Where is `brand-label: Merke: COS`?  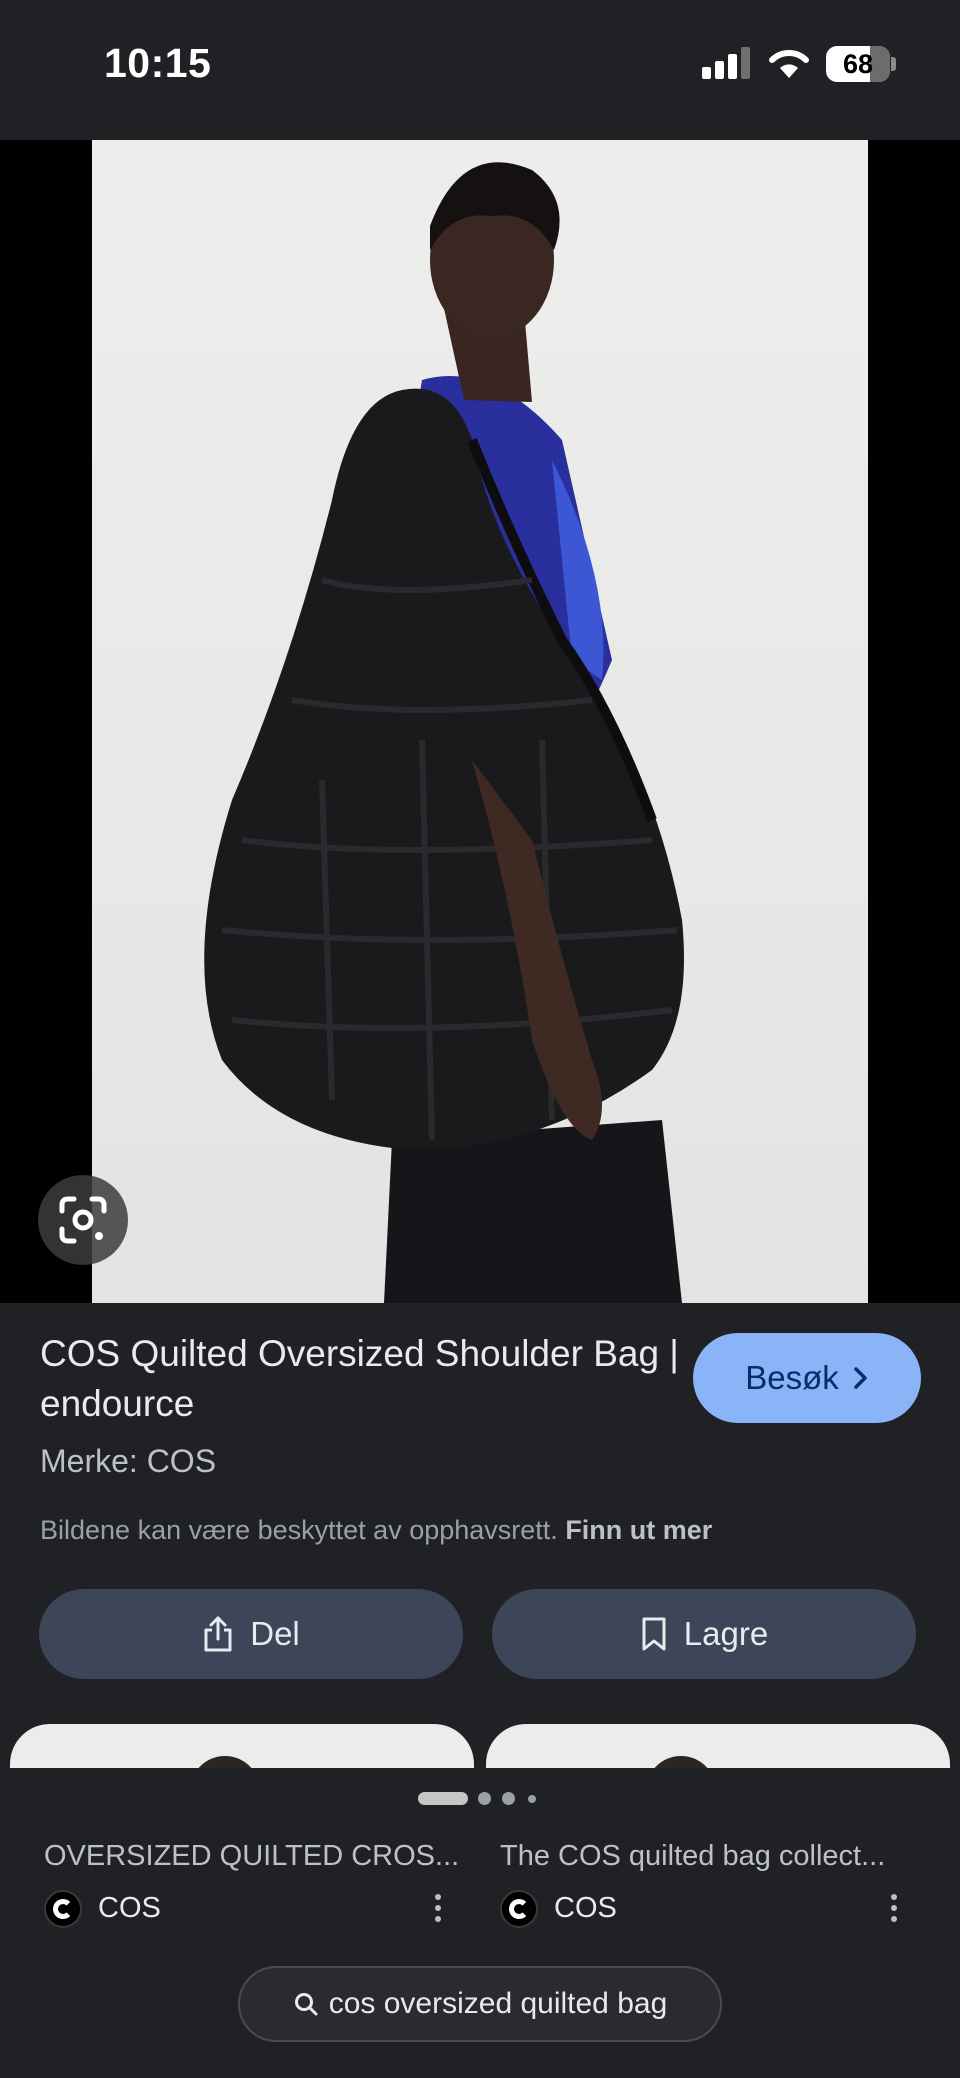 brand-label: Merke: COS is located at coordinates (128, 1461).